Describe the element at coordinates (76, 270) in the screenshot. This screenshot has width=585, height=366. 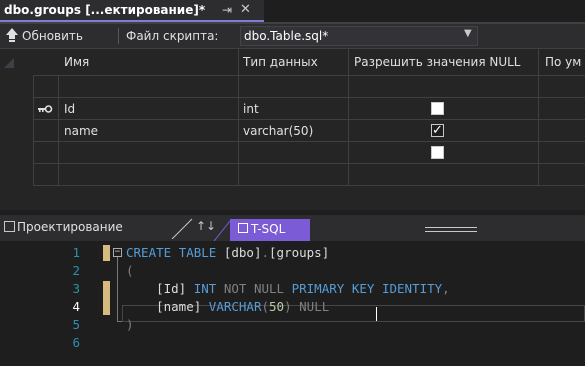
I see `line-number: 2` at that location.